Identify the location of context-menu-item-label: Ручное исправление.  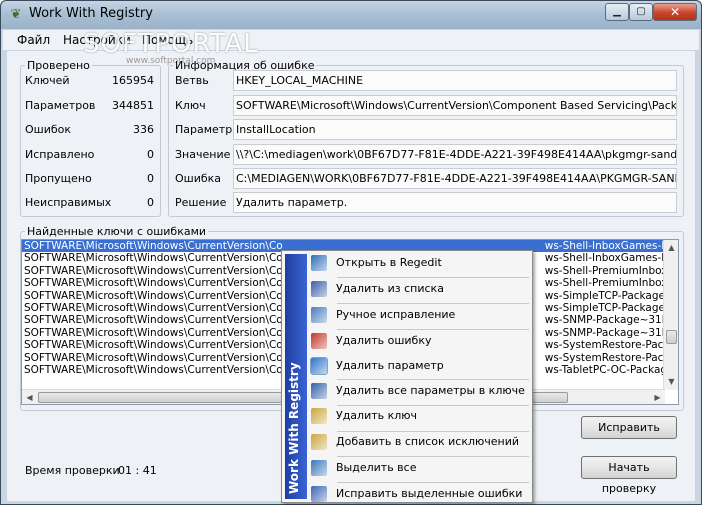
(396, 314).